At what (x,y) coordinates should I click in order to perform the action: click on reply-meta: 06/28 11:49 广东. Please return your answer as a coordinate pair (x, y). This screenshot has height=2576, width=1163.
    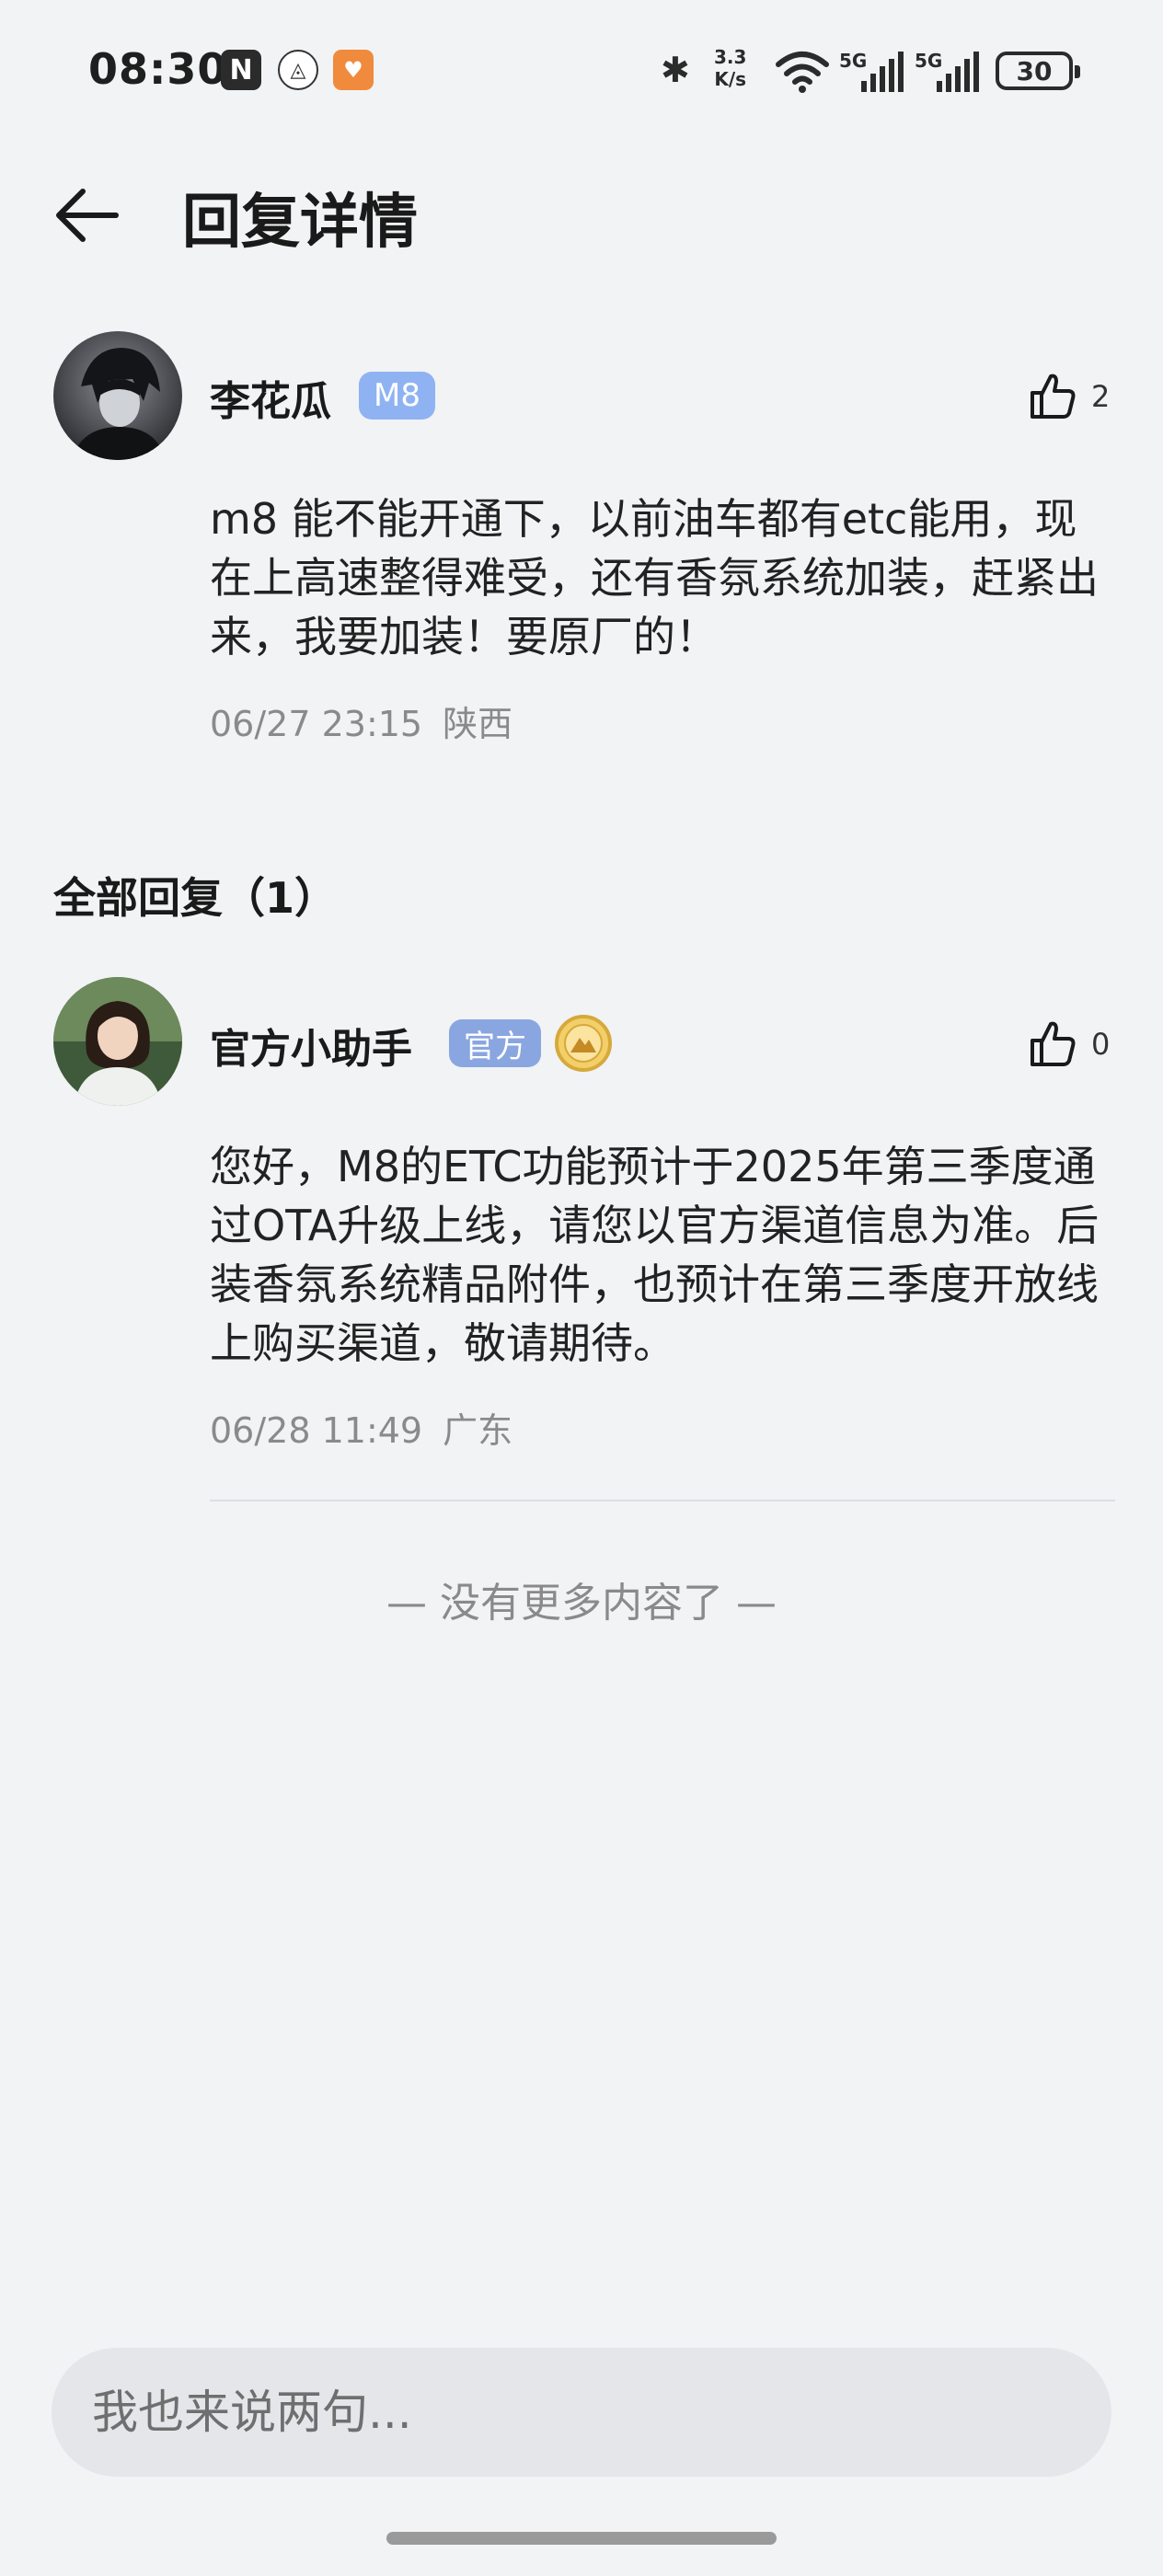
    Looking at the image, I should click on (361, 1427).